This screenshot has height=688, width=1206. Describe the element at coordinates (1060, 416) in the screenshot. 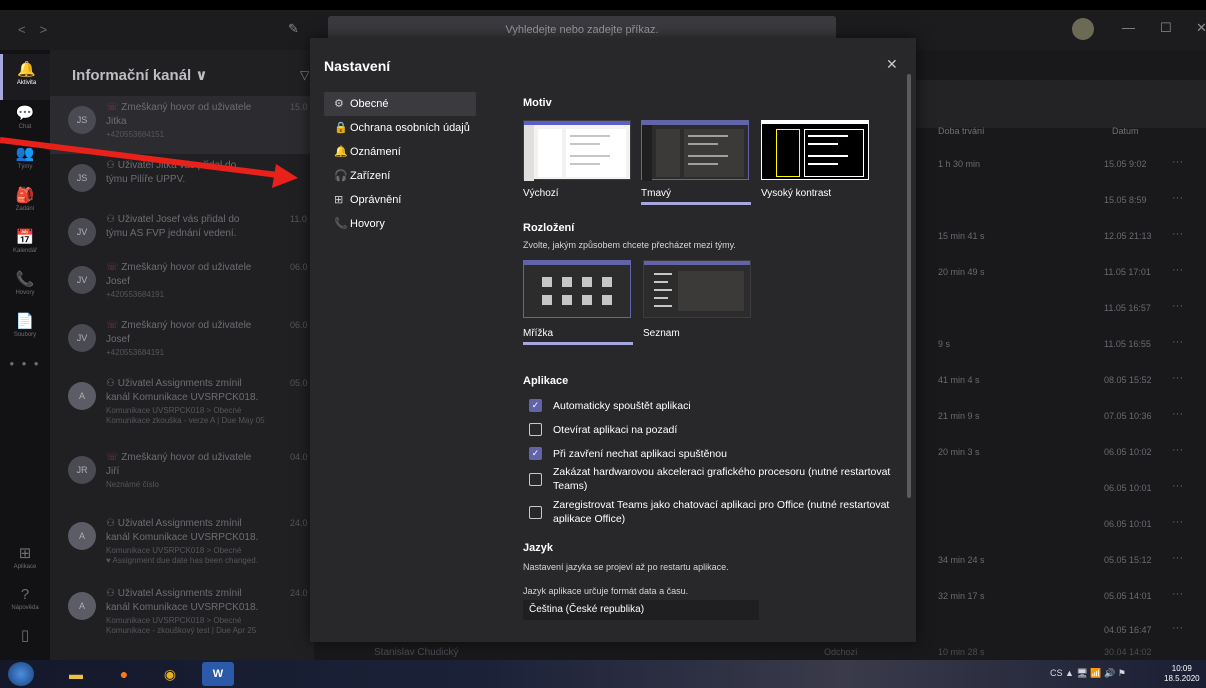

I see `table-row: 21 min 9 s 07.05 10:36 ···` at that location.